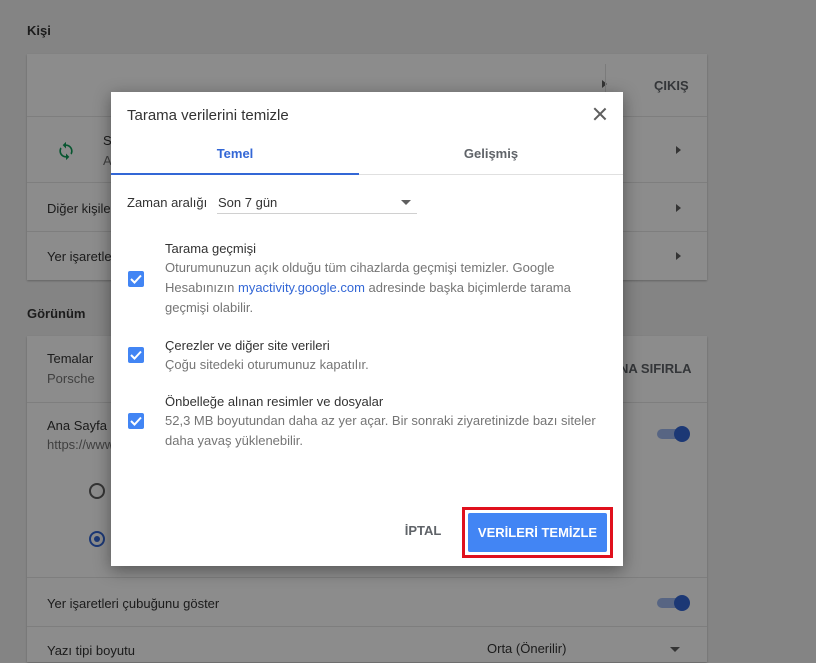 This screenshot has height=663, width=816. I want to click on tab-advanced-label: Gelişmiş, so click(491, 153).